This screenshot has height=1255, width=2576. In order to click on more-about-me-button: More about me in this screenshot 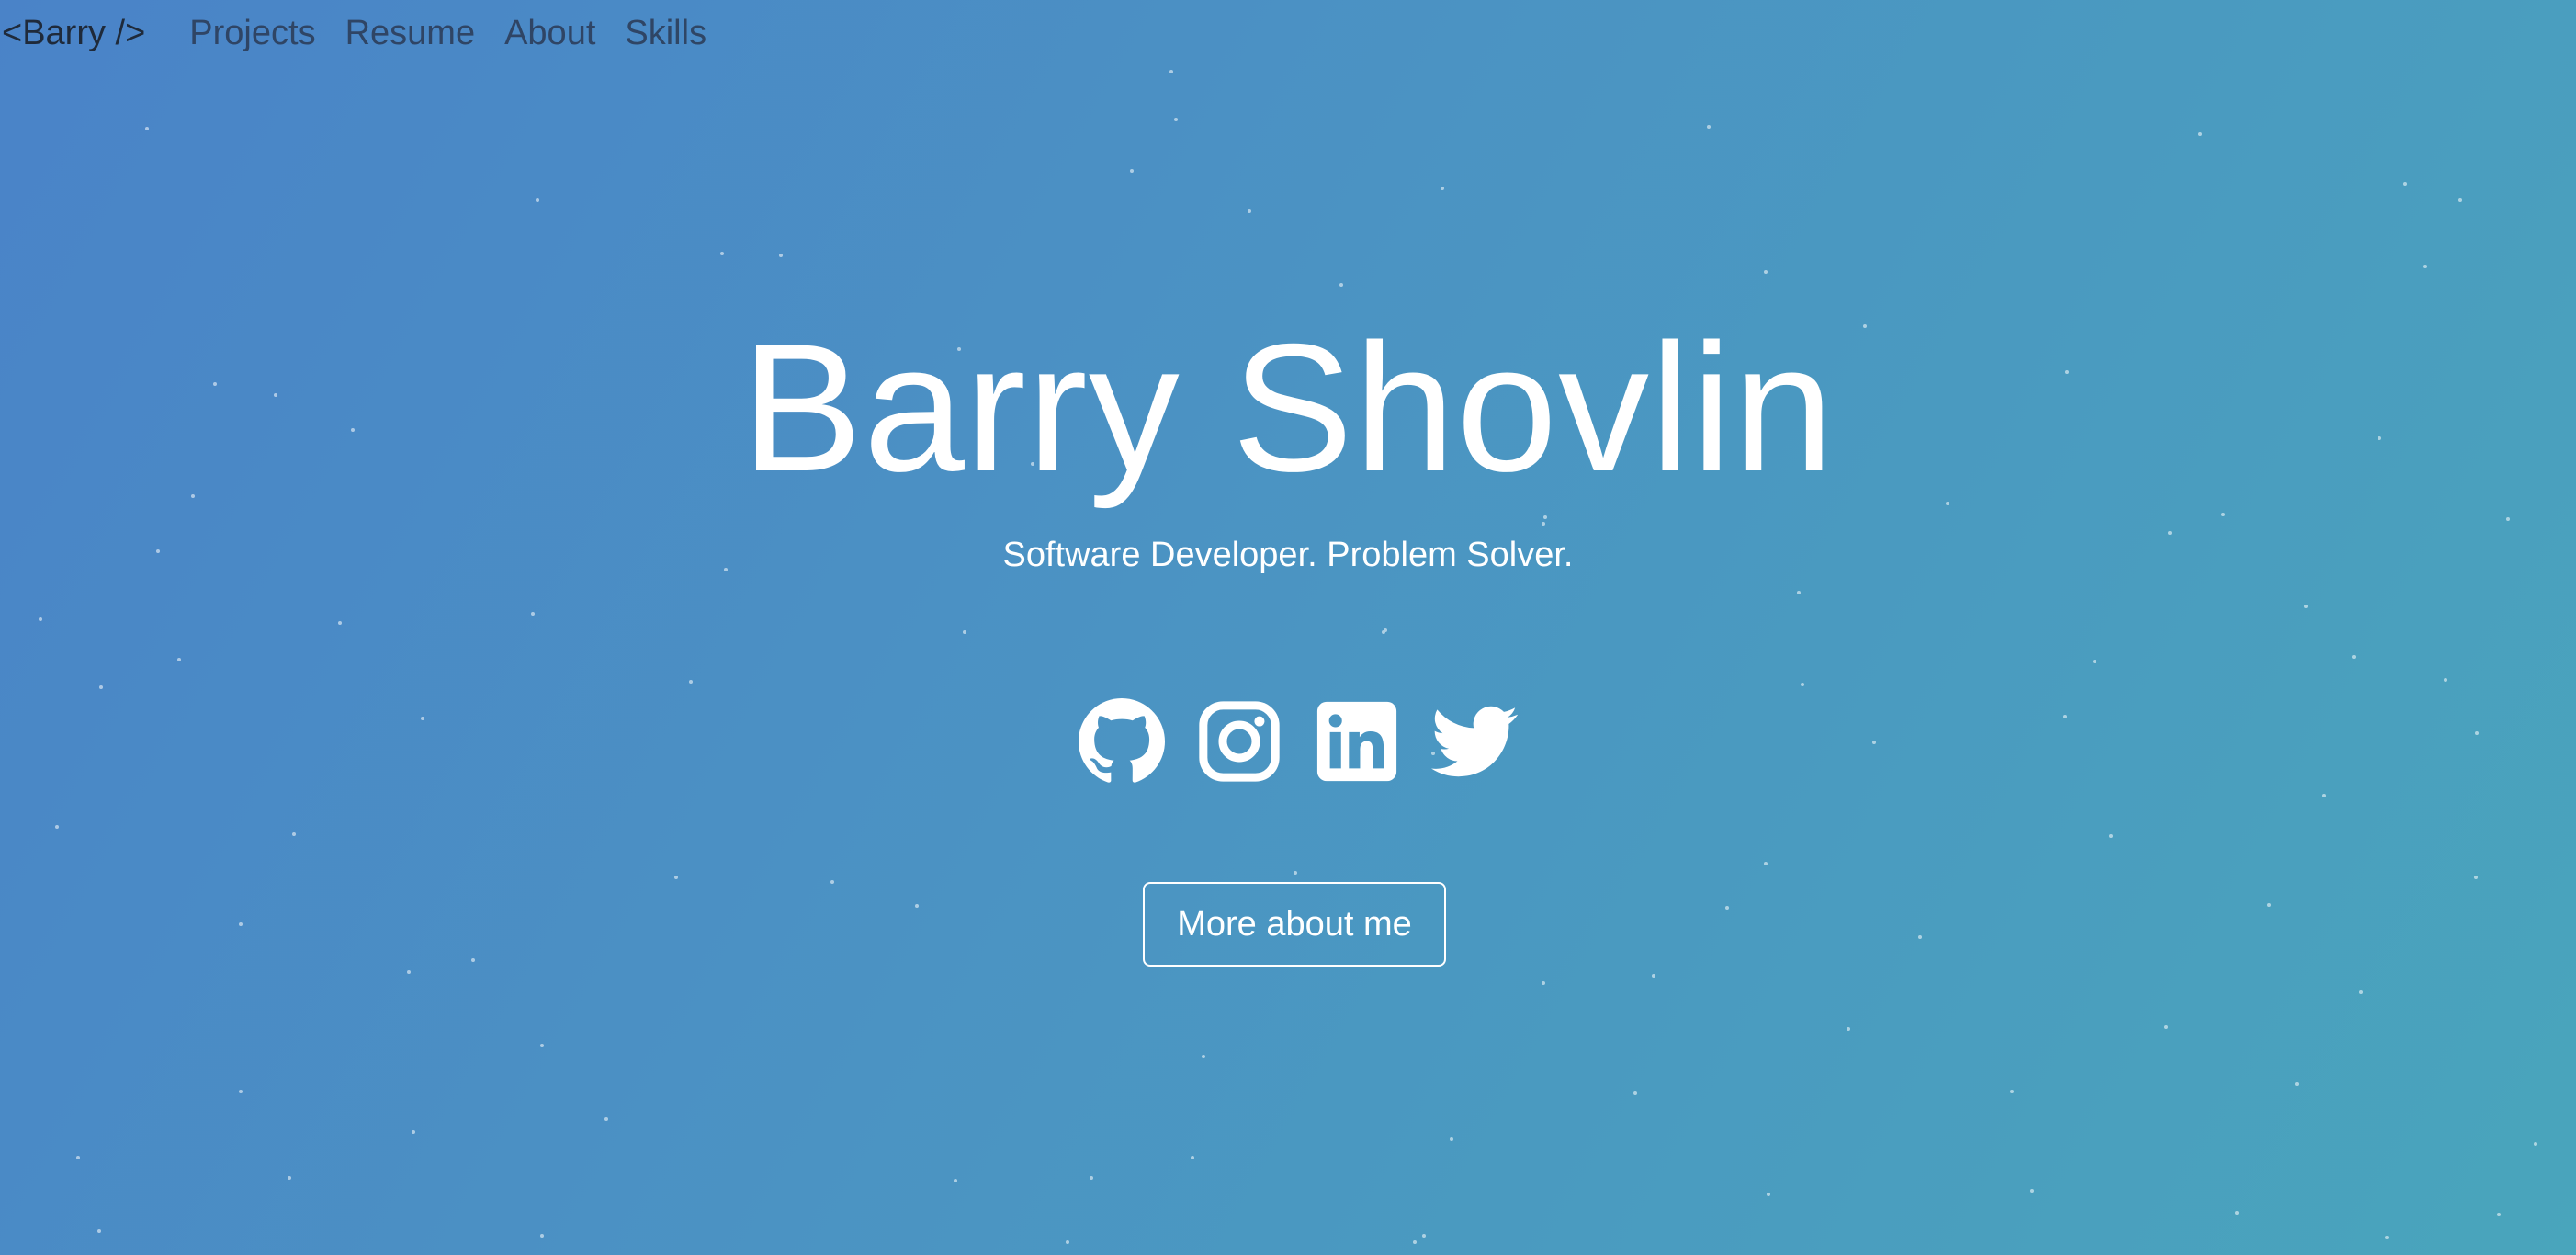, I will do `click(1294, 924)`.